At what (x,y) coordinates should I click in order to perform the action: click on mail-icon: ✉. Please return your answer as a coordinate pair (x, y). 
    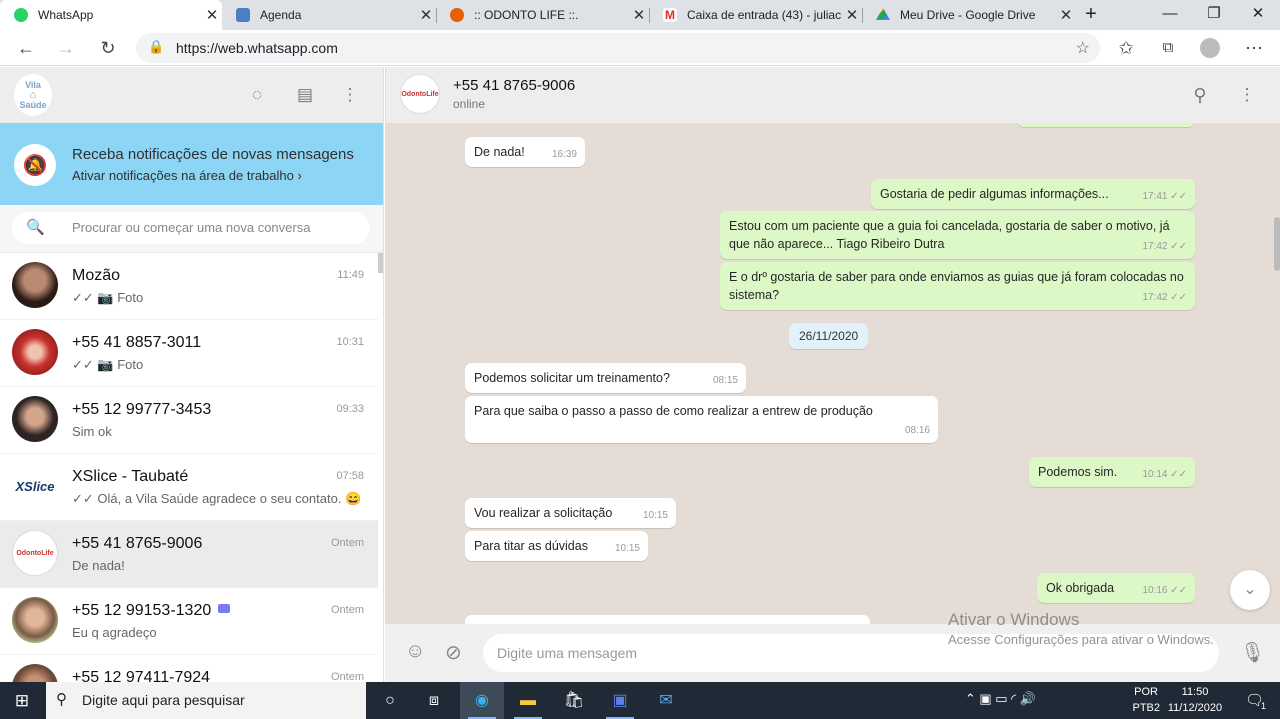
    Looking at the image, I should click on (666, 700).